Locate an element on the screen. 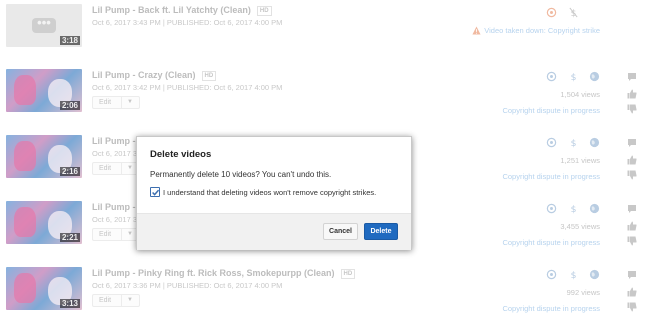  dialog-title: Delete videos is located at coordinates (181, 154).